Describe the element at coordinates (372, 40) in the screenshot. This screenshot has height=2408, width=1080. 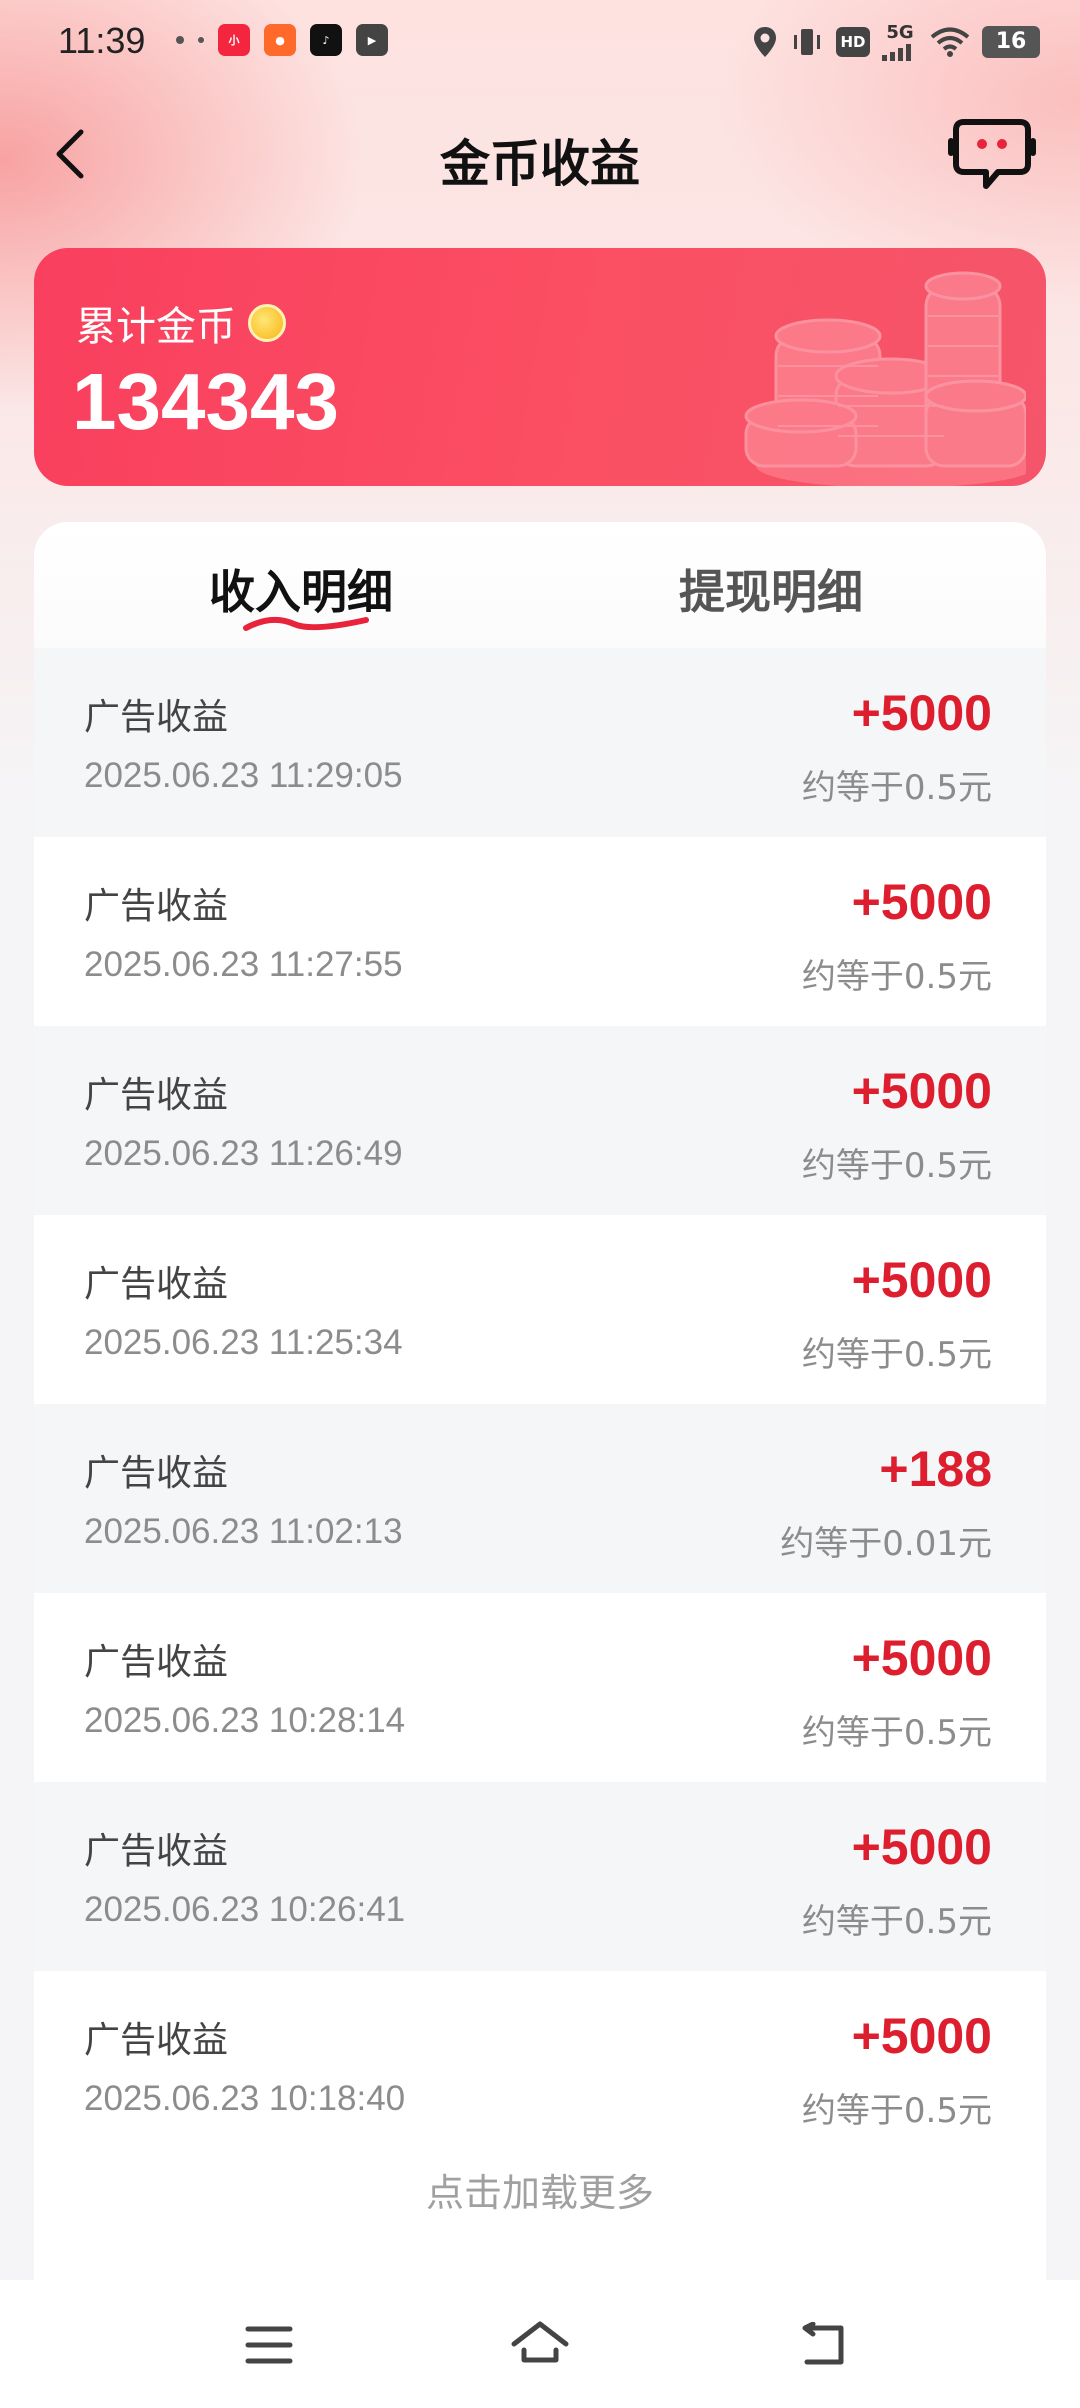
I see `video-app-icon: ▶` at that location.